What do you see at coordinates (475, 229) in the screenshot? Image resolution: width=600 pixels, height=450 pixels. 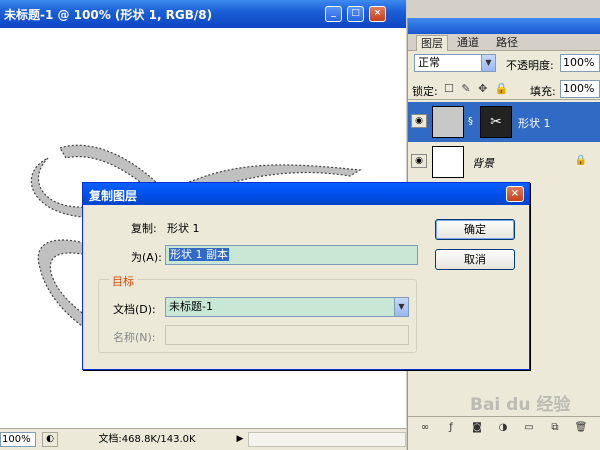 I see `ok-button: 确定` at bounding box center [475, 229].